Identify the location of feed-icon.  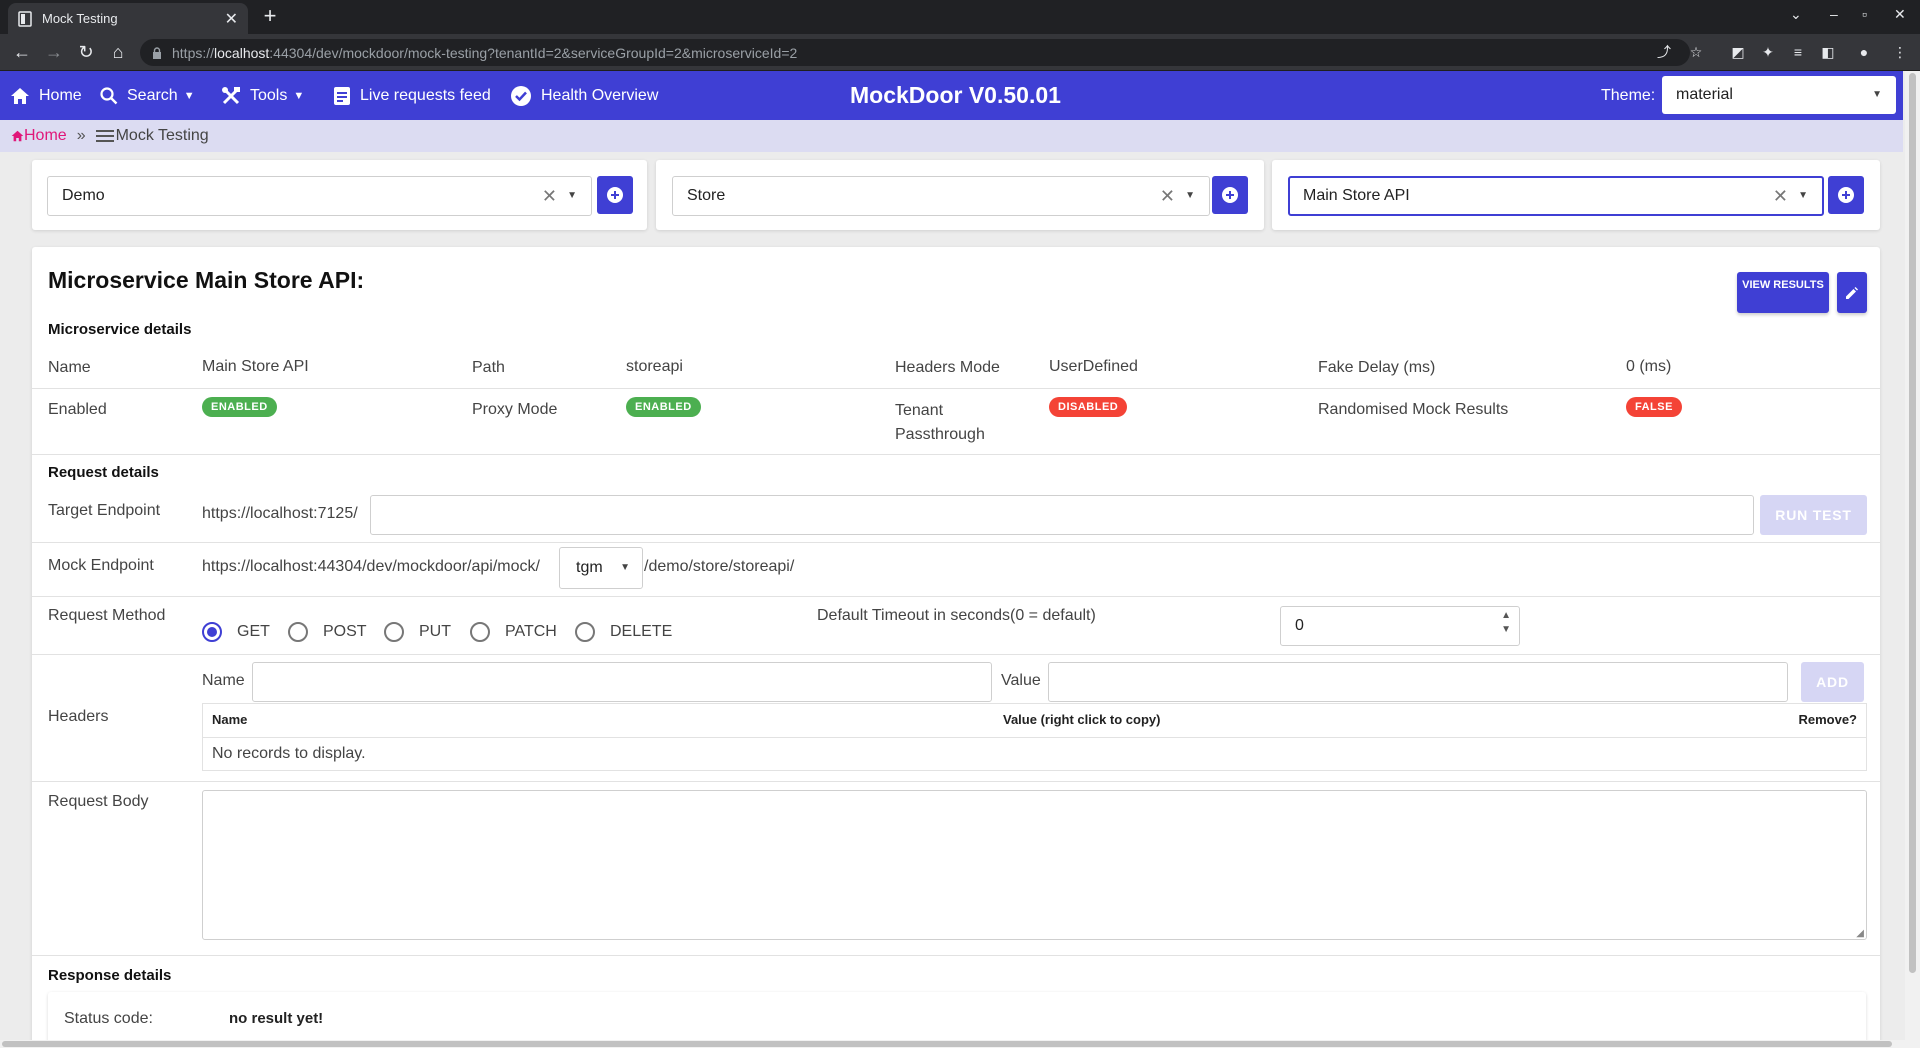
(342, 95).